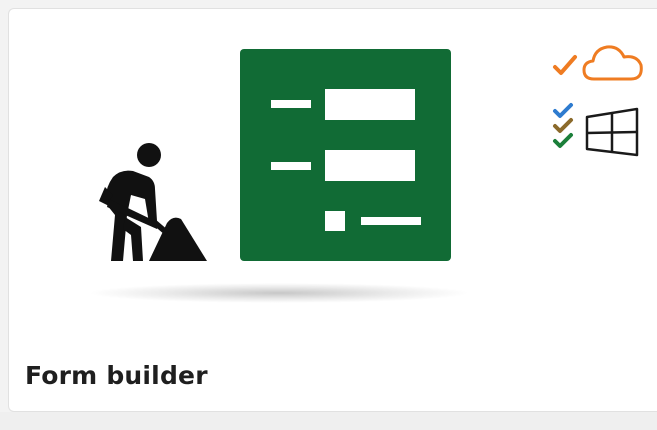 The height and width of the screenshot is (430, 657). What do you see at coordinates (596, 130) in the screenshot?
I see `windows-check-icon` at bounding box center [596, 130].